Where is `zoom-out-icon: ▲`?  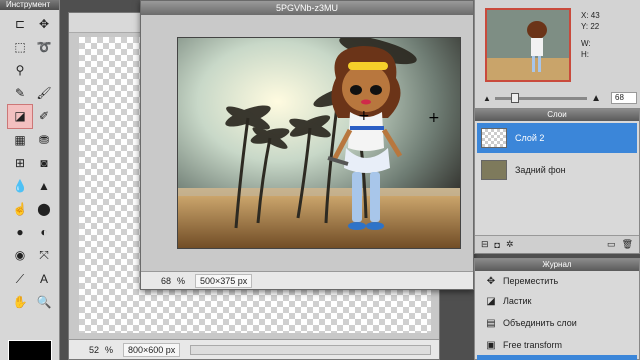 zoom-out-icon: ▲ is located at coordinates (487, 98).